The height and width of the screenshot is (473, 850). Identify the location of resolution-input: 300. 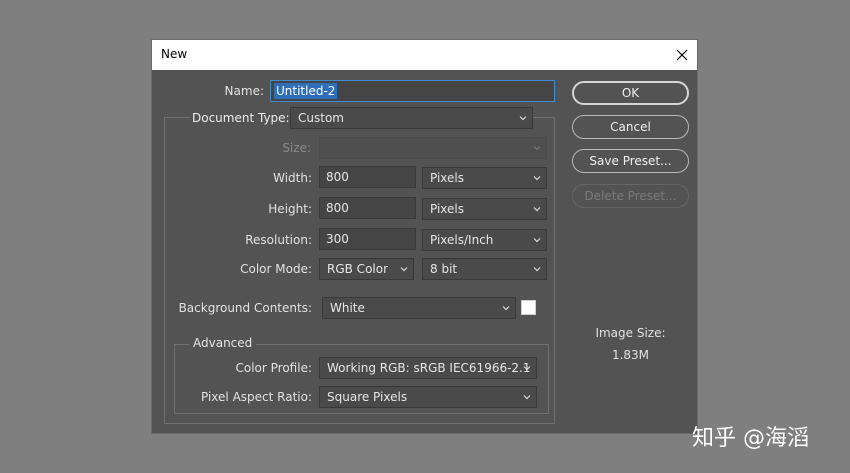
(367, 239).